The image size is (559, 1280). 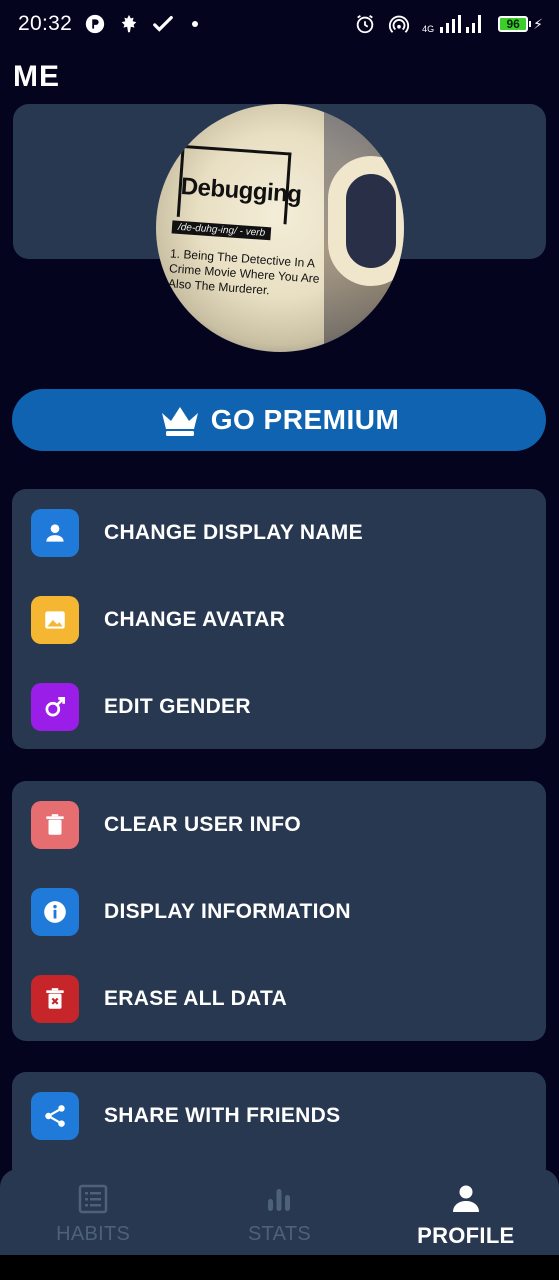 I want to click on trash-icon, so click(x=55, y=824).